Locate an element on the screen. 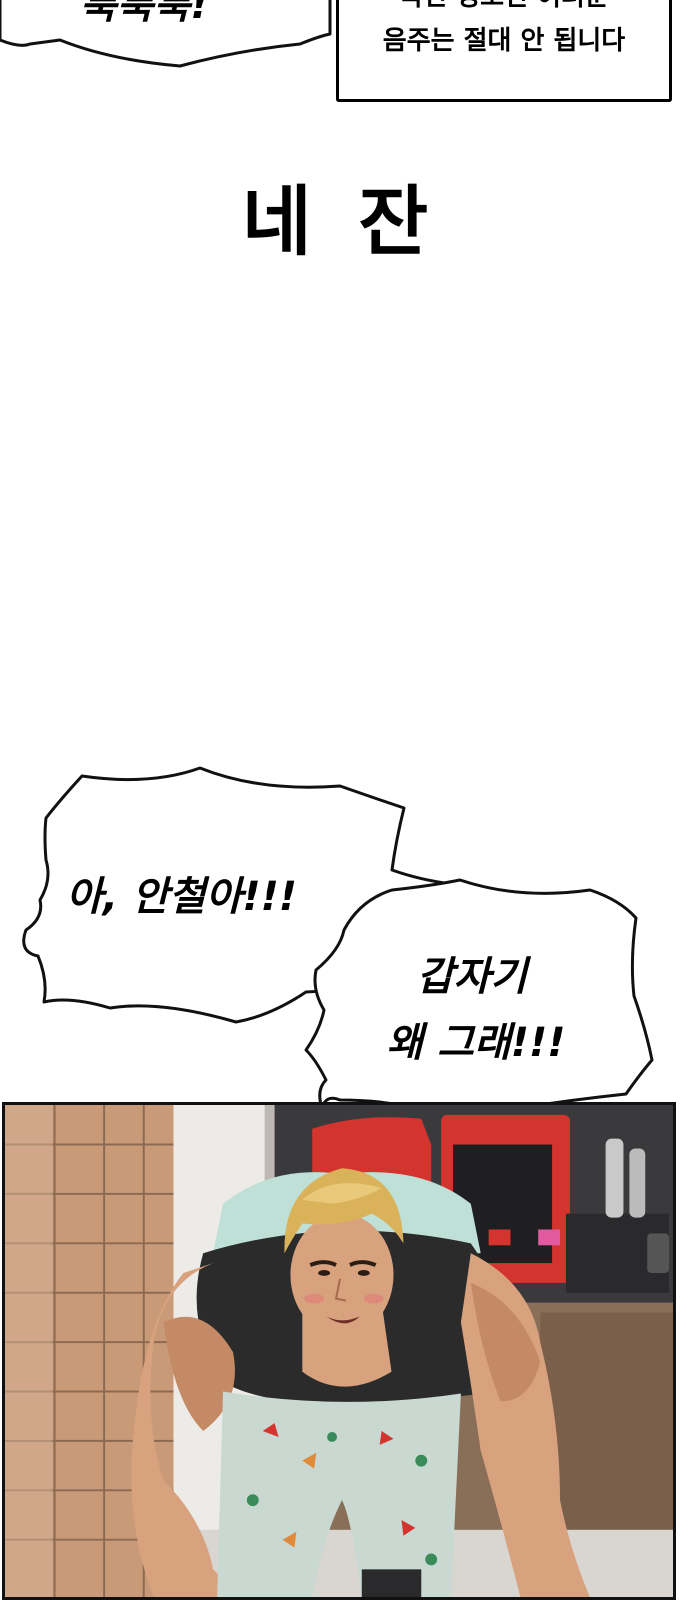  left-bubble-text: 아, 안철아!!! is located at coordinates (182, 897).